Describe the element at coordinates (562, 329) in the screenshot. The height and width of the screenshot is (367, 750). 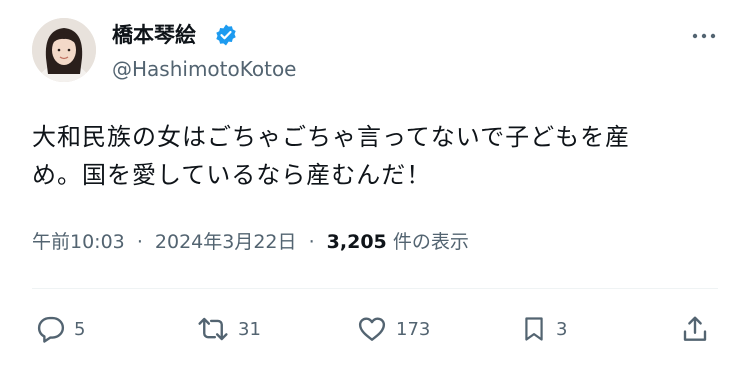
I see `bookmark-count: 3` at that location.